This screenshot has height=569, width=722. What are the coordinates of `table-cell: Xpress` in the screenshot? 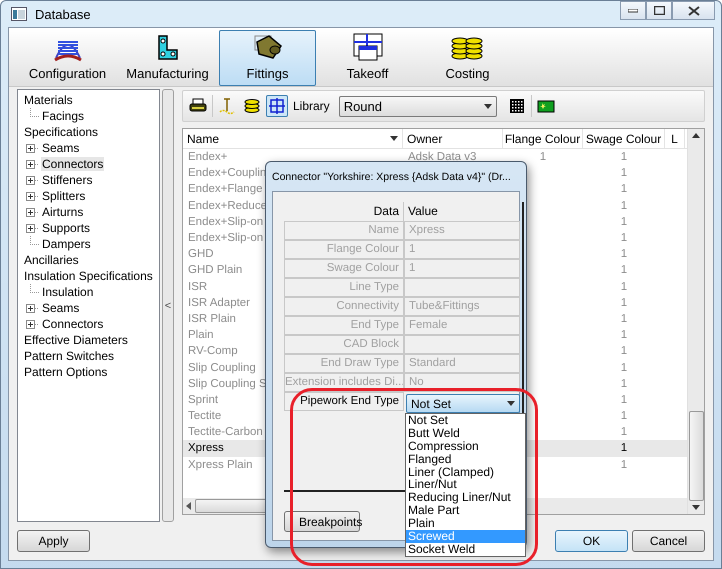 It's located at (206, 448).